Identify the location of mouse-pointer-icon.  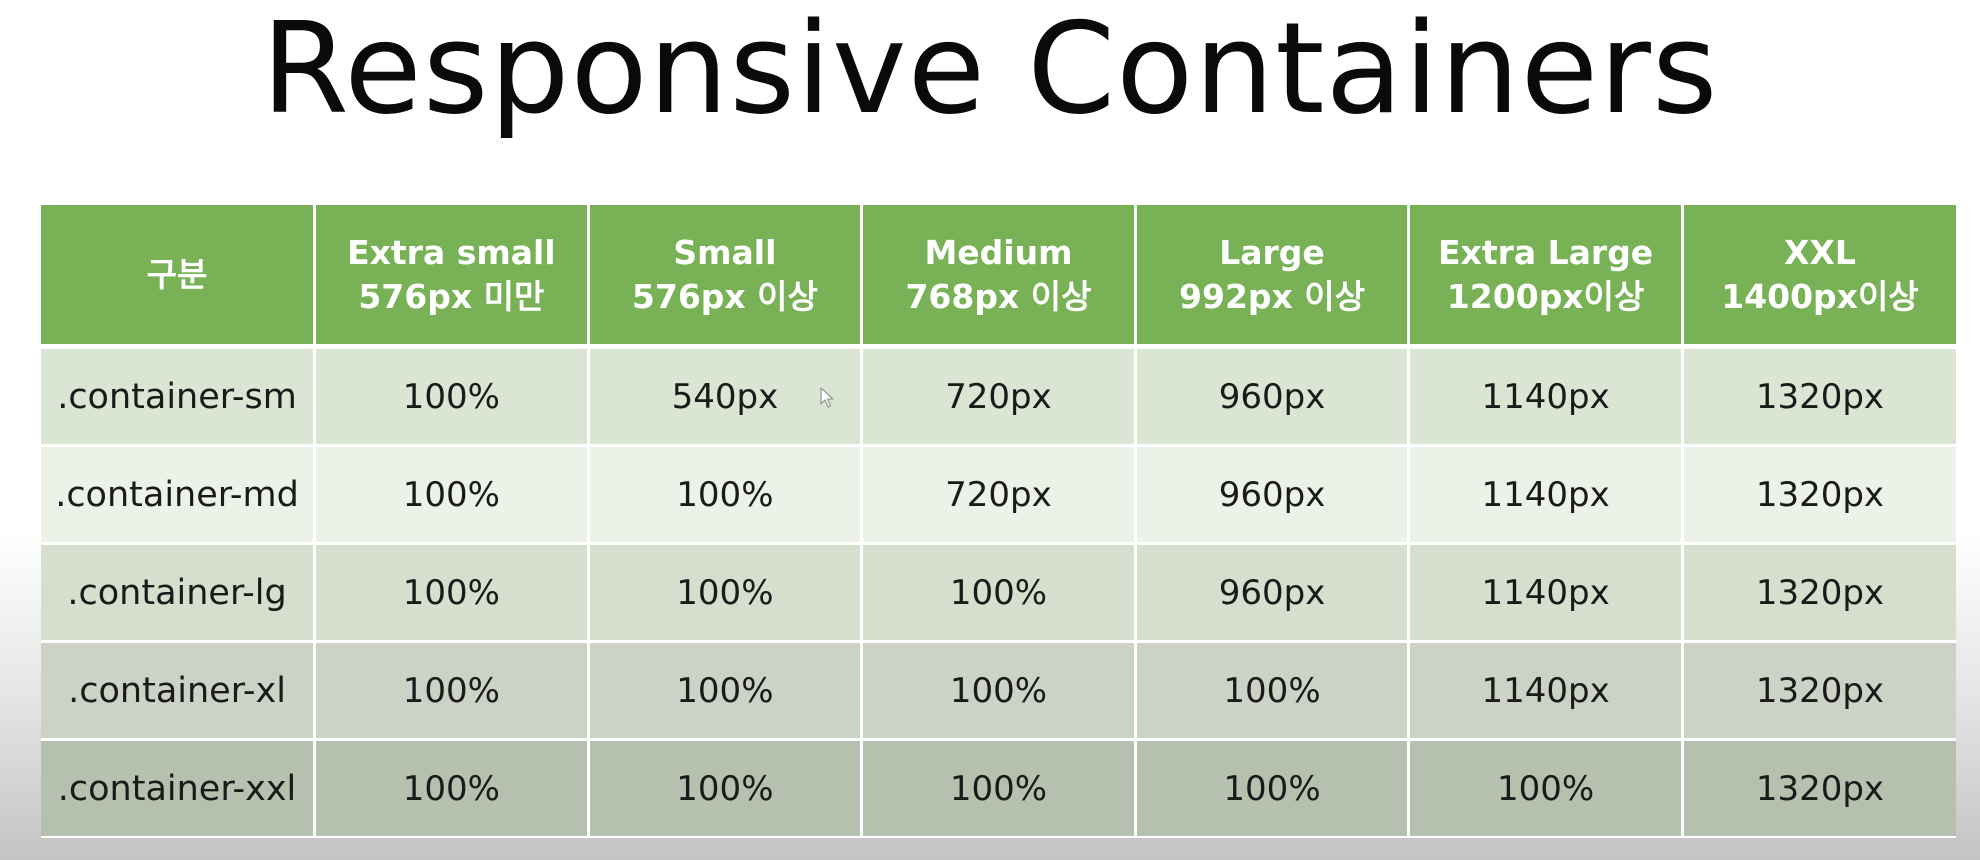
(827, 397).